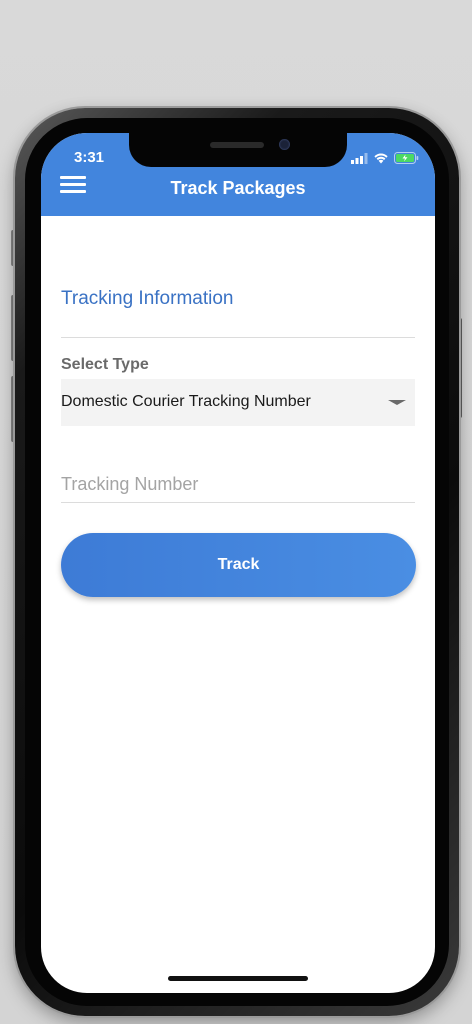 This screenshot has width=472, height=1024. What do you see at coordinates (381, 160) in the screenshot?
I see `wifi-icon` at bounding box center [381, 160].